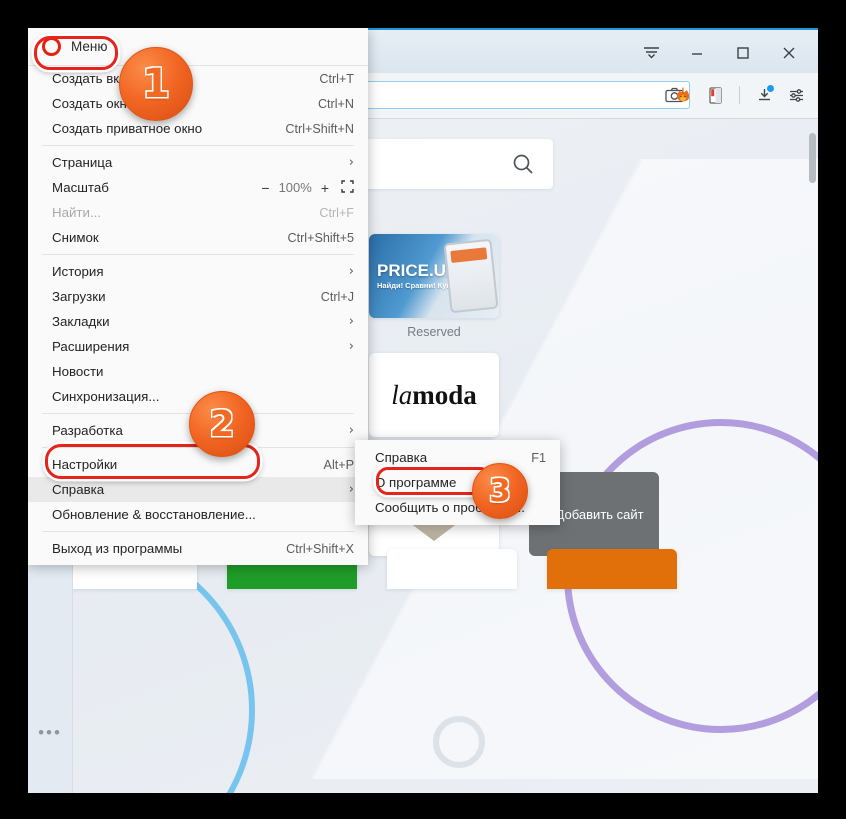  I want to click on menu-item-settings: Настройки Alt+P, so click(198, 464).